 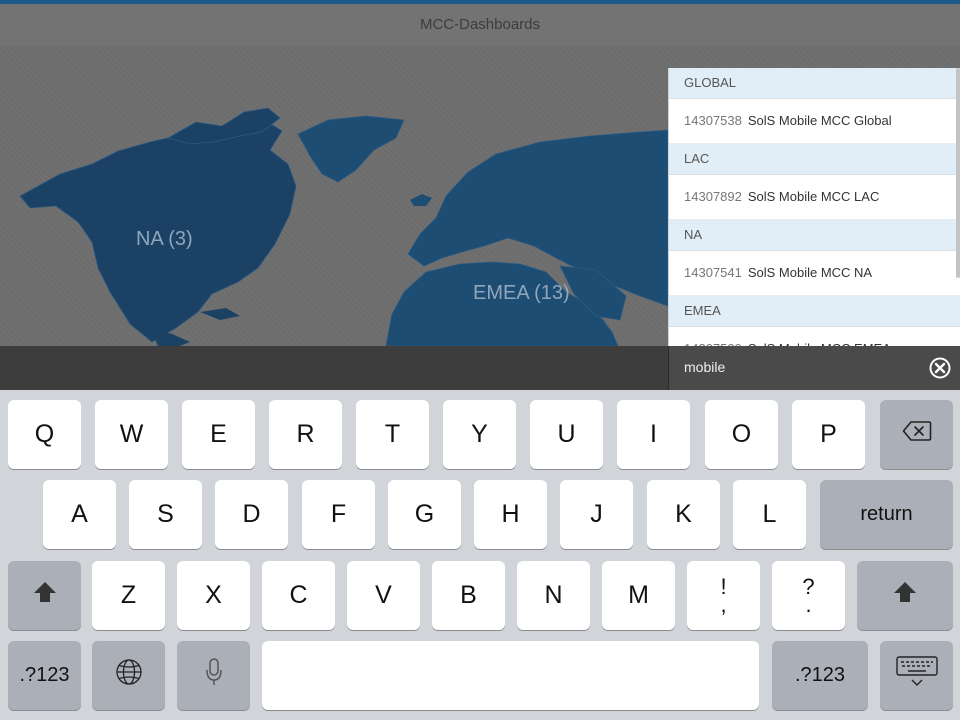 What do you see at coordinates (705, 367) in the screenshot?
I see `search-input-value: mobile` at bounding box center [705, 367].